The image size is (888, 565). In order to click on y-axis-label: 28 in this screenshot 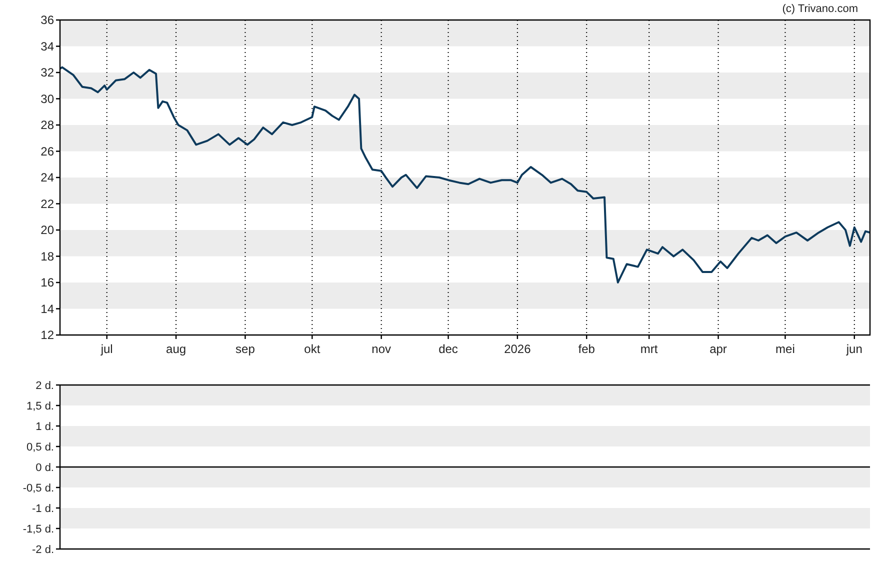, I will do `click(47, 125)`.